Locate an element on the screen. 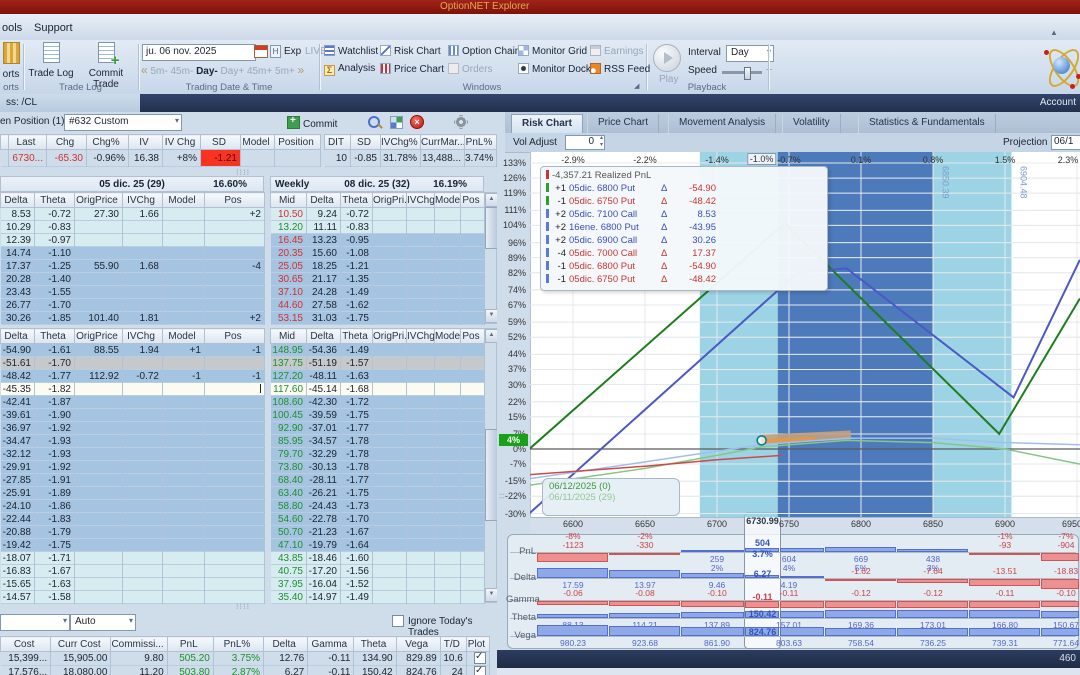  option-row: -14.57 -1.58 is located at coordinates (132, 597).